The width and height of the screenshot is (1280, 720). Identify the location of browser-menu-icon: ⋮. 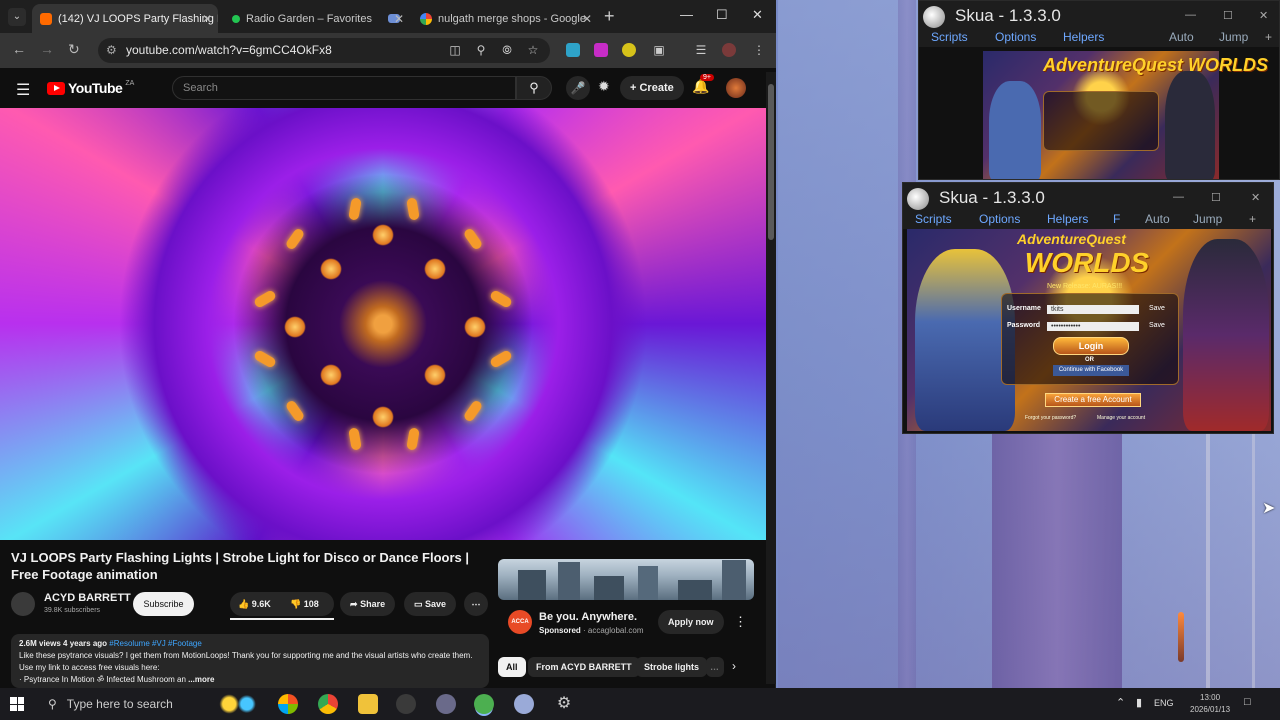
(759, 50).